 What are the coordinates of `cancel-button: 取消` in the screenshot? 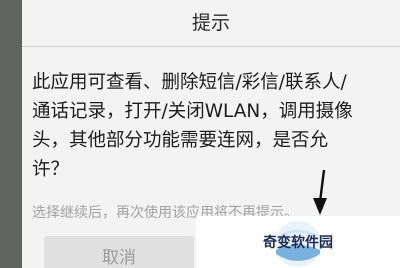 It's located at (119, 252).